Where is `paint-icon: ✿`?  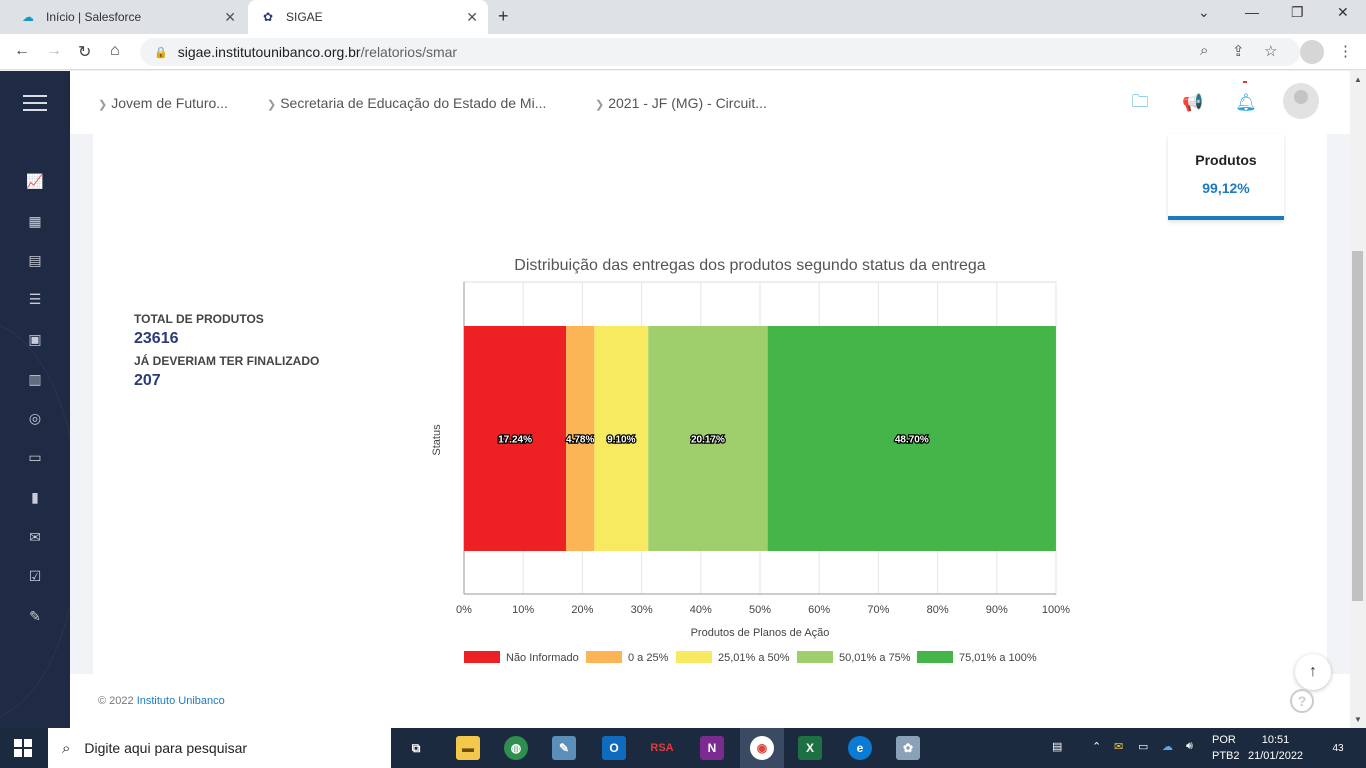
paint-icon: ✿ is located at coordinates (908, 748).